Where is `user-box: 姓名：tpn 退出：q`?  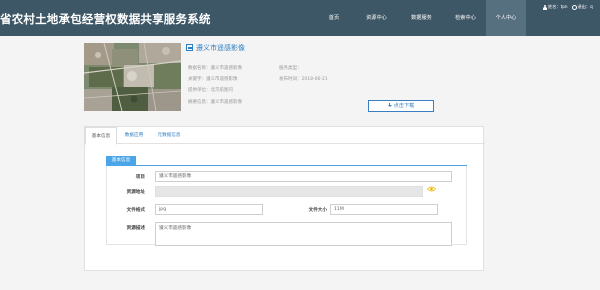
user-box: 姓名：tpn 退出：q is located at coordinates (567, 7).